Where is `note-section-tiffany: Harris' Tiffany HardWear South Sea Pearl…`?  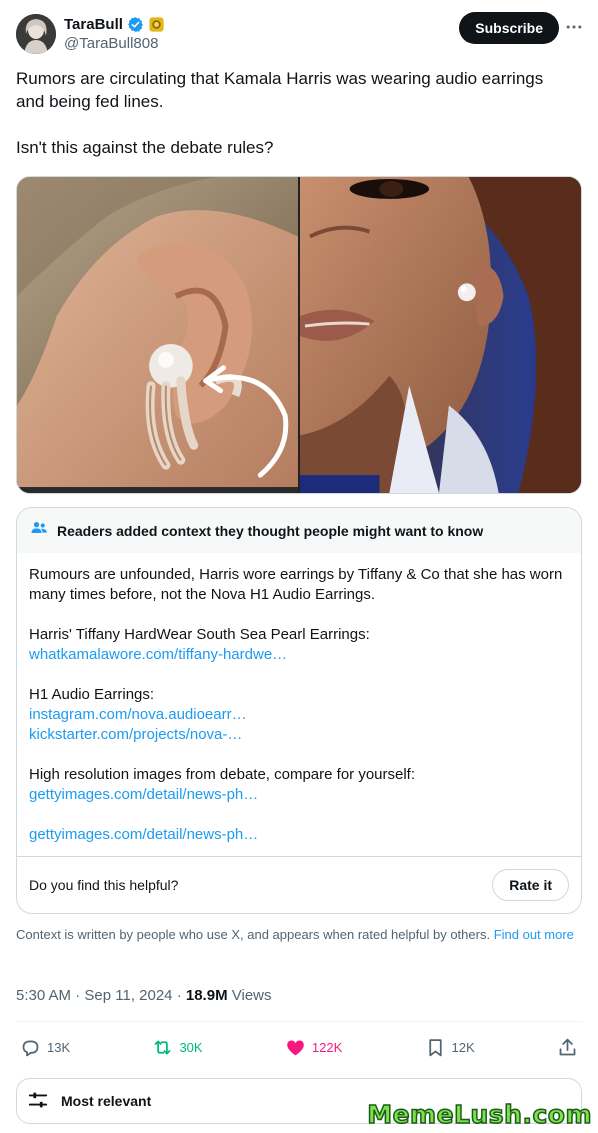
note-section-tiffany: Harris' Tiffany HardWear South Sea Pearl… is located at coordinates (299, 645).